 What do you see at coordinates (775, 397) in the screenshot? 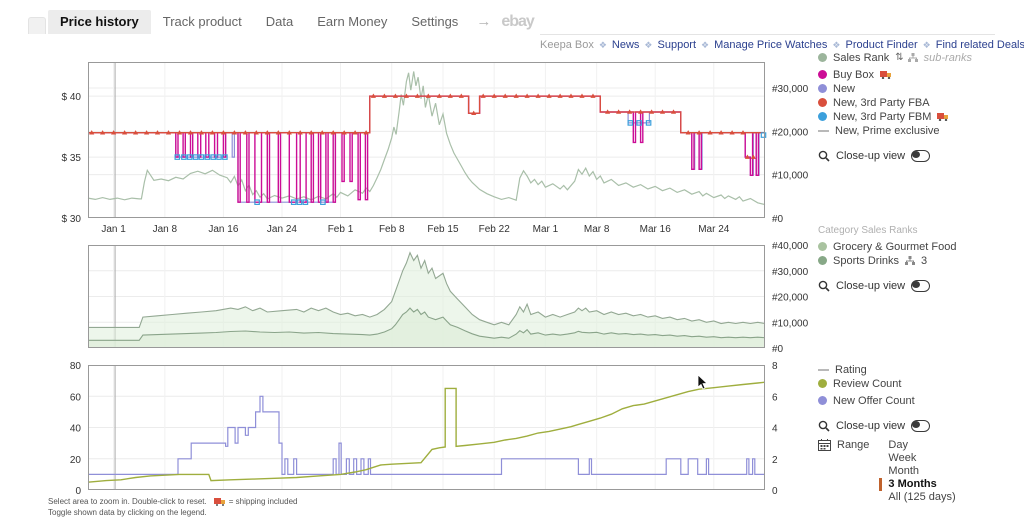
I see `right-axis-label: 6` at bounding box center [775, 397].